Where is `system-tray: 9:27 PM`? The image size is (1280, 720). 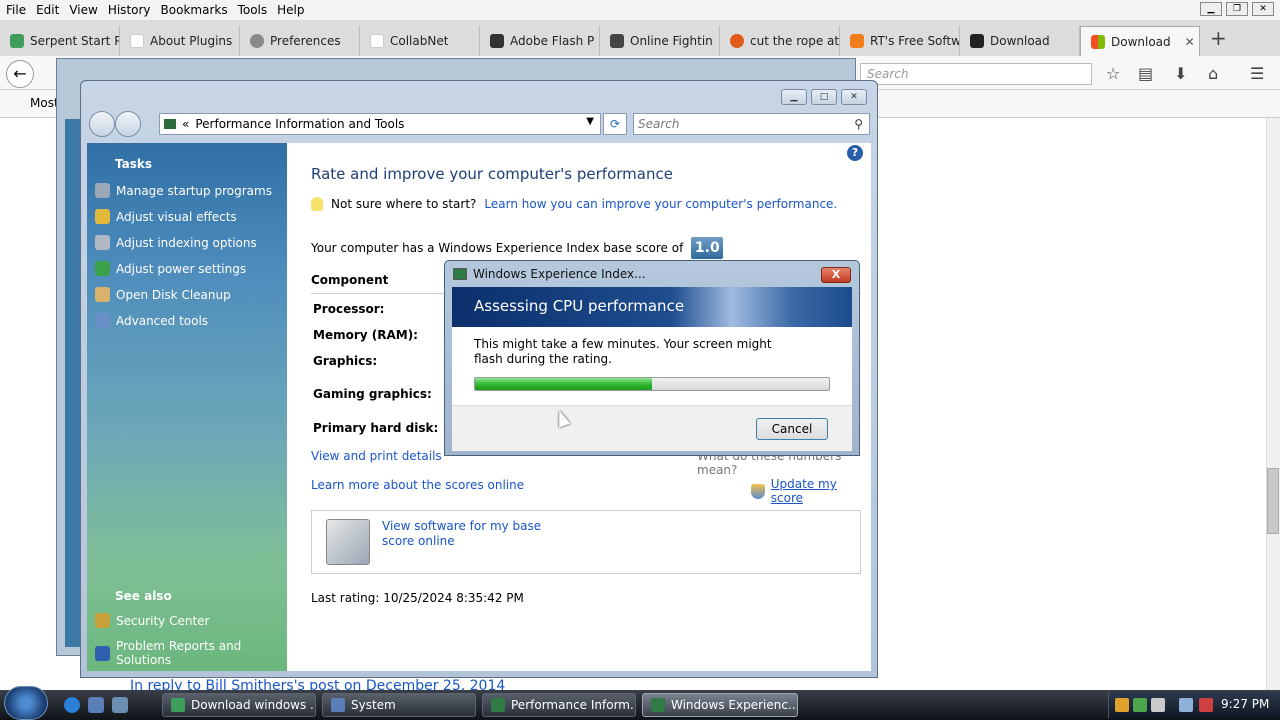 system-tray: 9:27 PM is located at coordinates (1194, 705).